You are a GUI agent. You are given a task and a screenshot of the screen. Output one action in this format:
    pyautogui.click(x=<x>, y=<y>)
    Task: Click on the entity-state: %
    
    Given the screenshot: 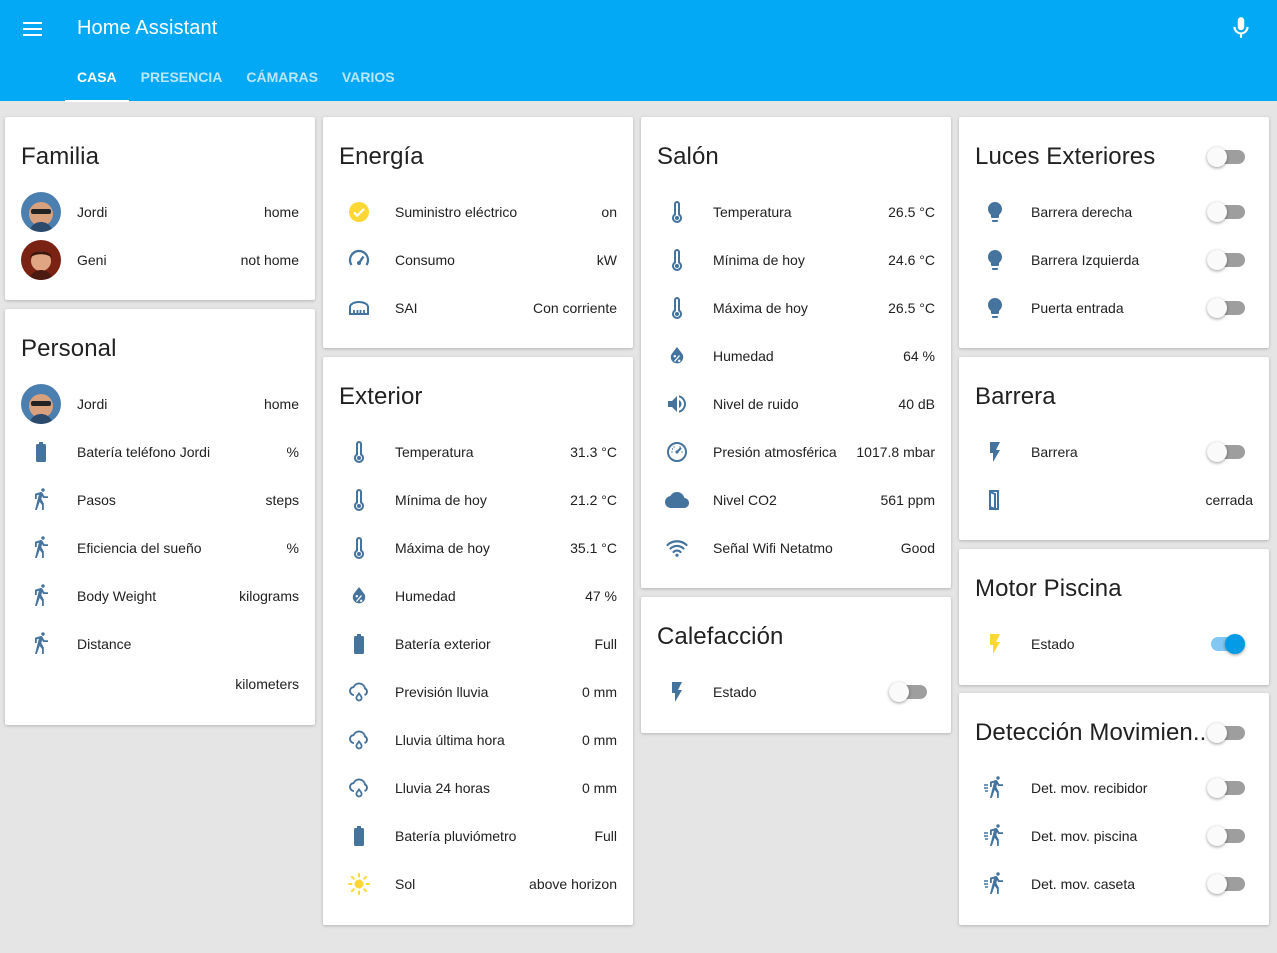 What is the action you would take?
    pyautogui.click(x=292, y=548)
    